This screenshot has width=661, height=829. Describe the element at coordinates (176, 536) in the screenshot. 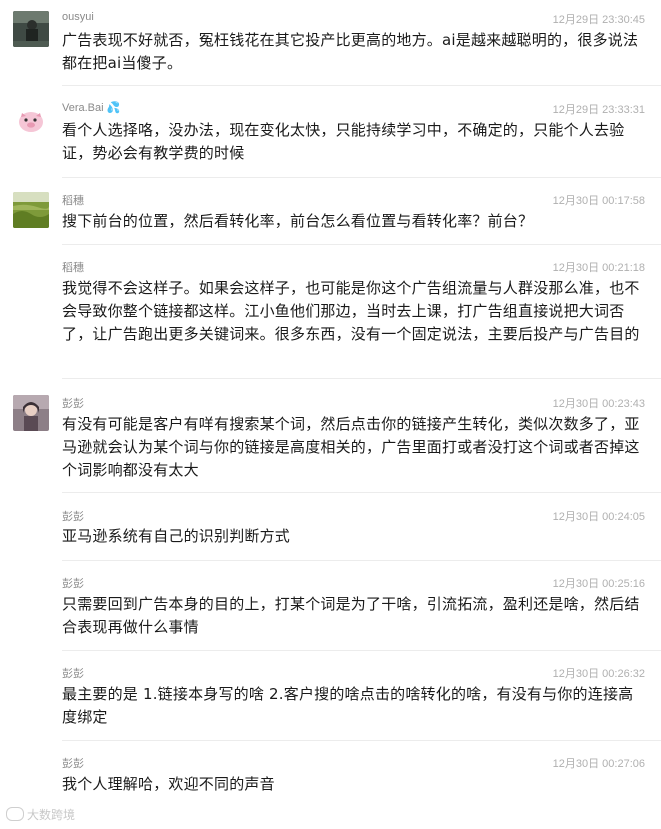

I see `message-text: 亚马逊系统有自己的识别判断方式` at that location.